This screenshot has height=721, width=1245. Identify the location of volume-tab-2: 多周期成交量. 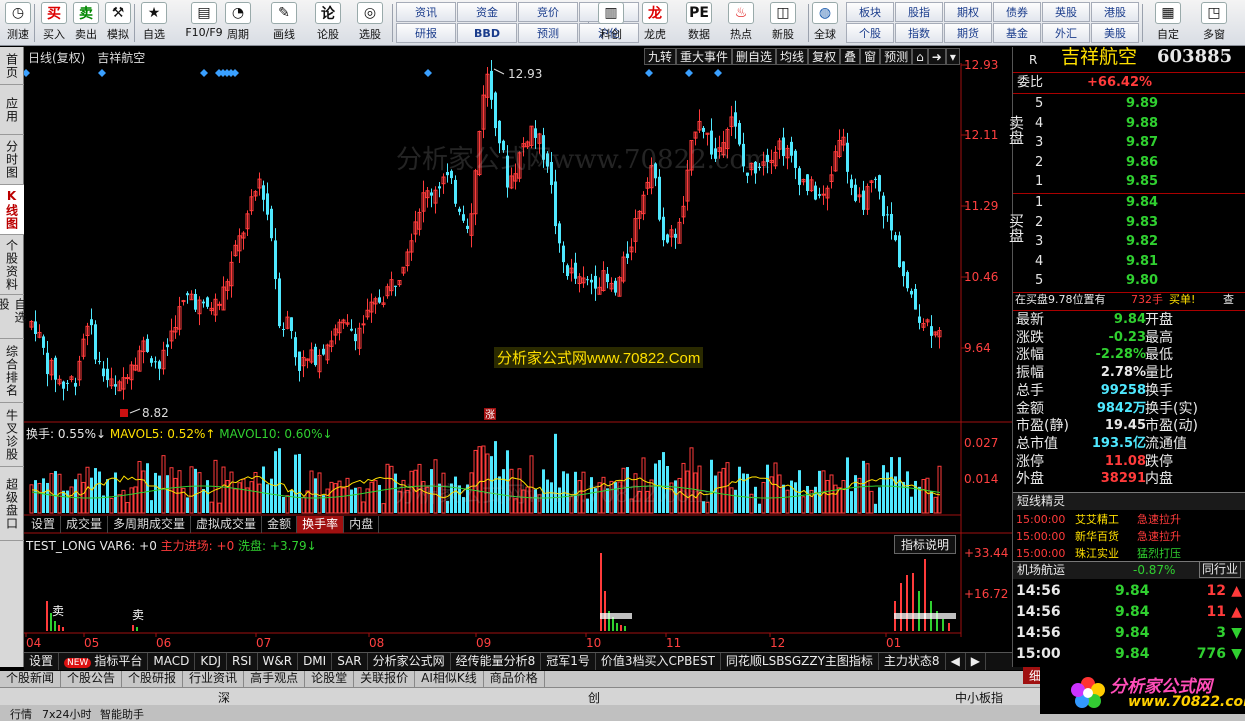
(150, 524).